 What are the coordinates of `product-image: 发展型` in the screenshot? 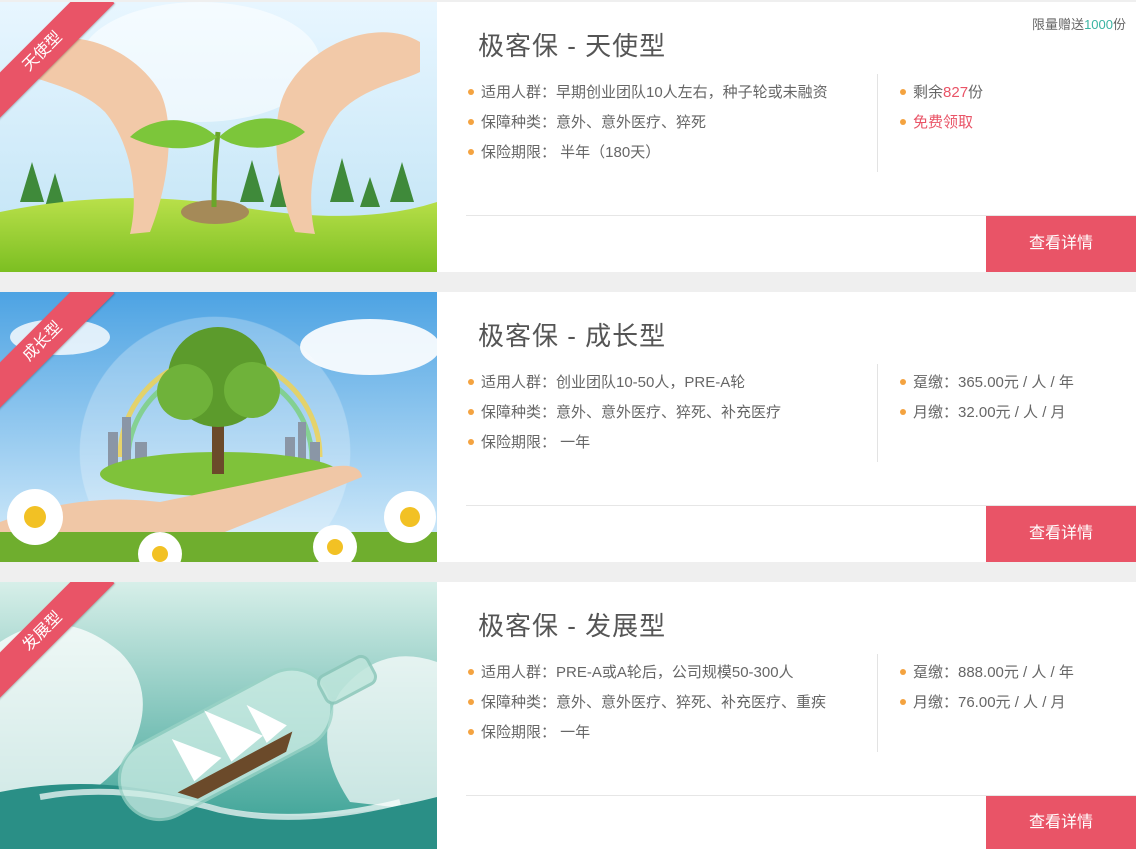 It's located at (218, 715).